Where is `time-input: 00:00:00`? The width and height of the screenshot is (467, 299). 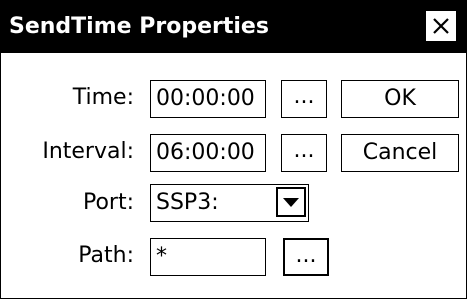 time-input: 00:00:00 is located at coordinates (208, 99).